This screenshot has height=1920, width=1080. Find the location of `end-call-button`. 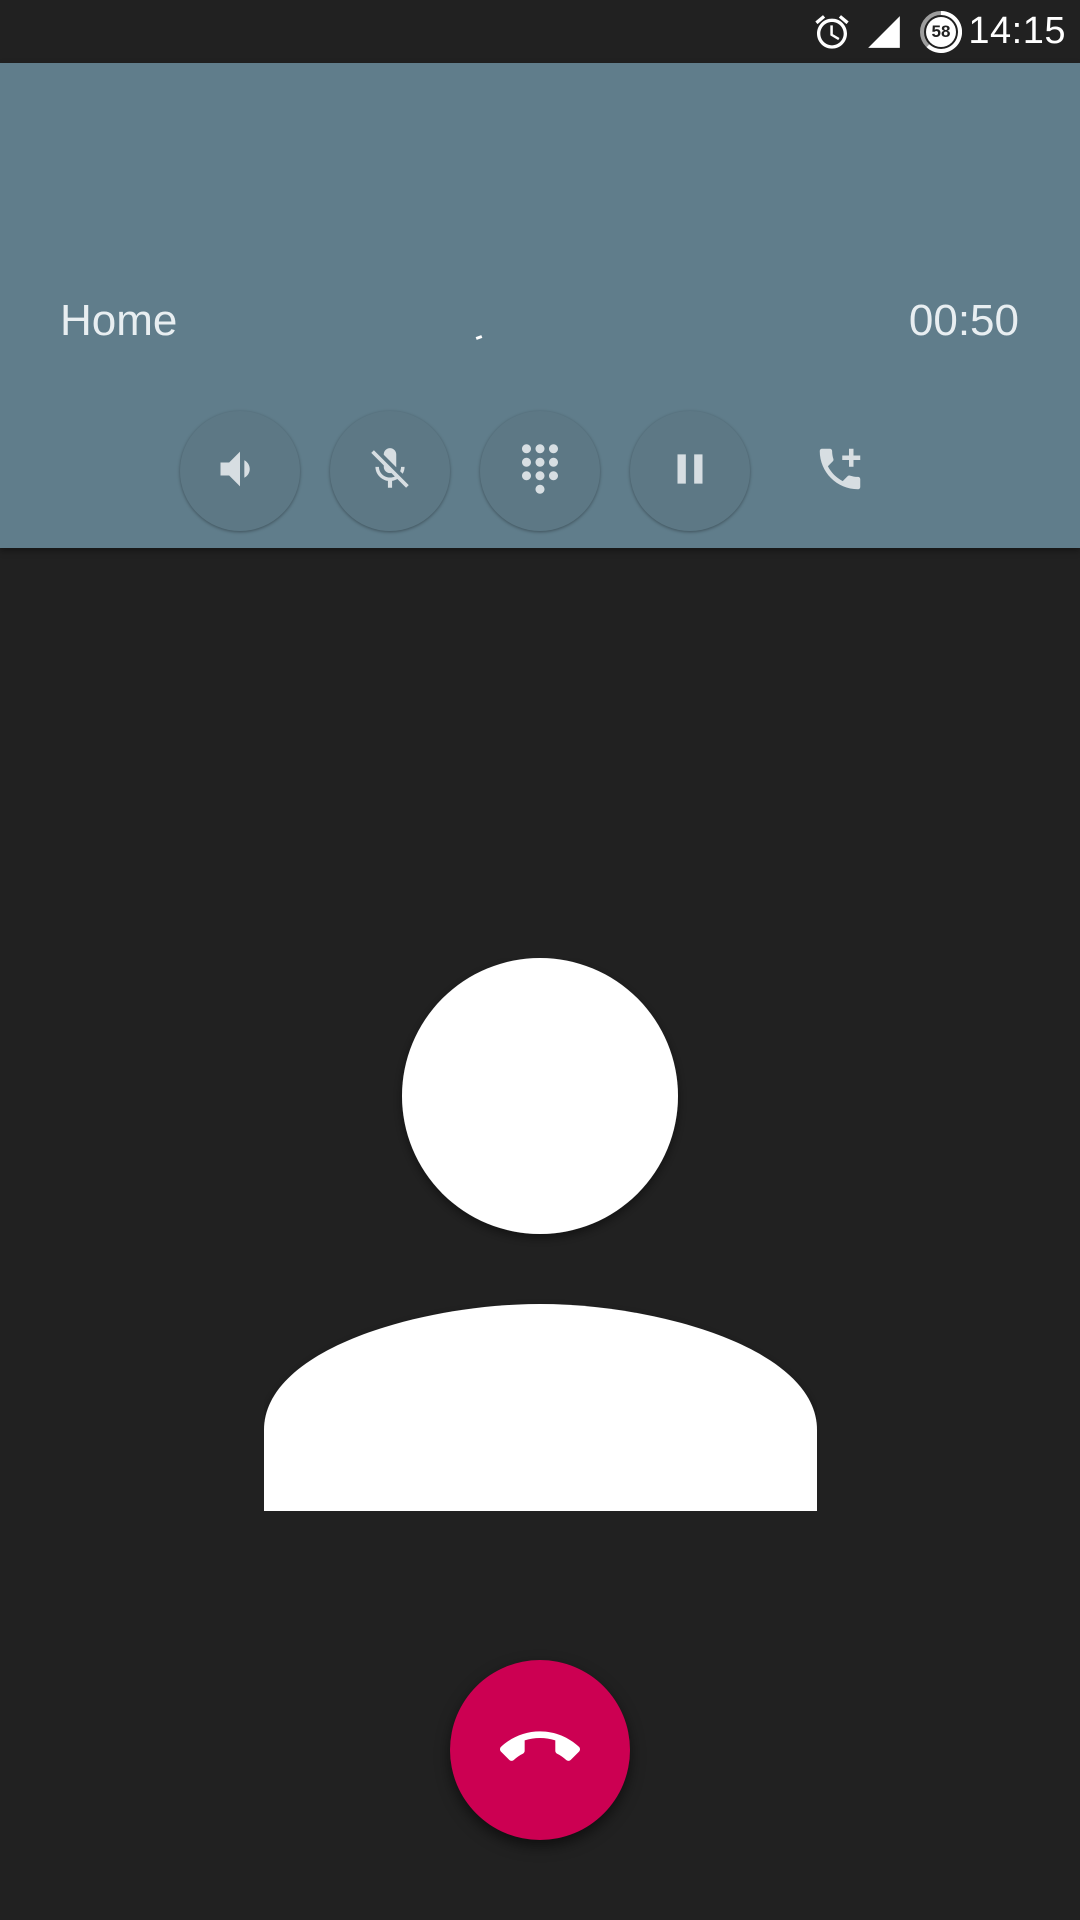

end-call-button is located at coordinates (540, 1750).